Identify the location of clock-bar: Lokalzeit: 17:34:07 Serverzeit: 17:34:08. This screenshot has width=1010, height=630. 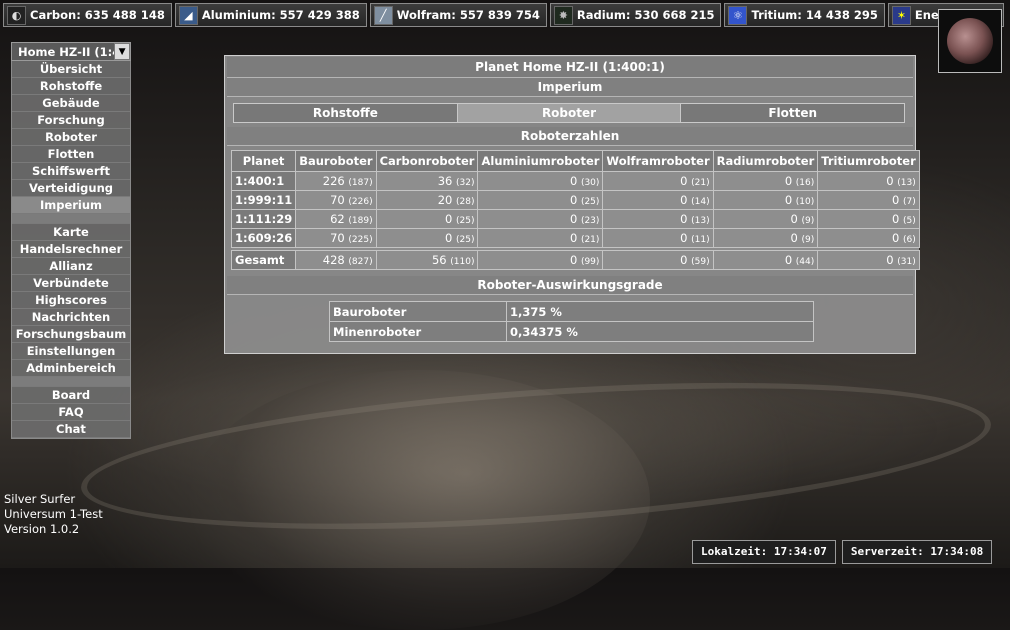
(842, 552).